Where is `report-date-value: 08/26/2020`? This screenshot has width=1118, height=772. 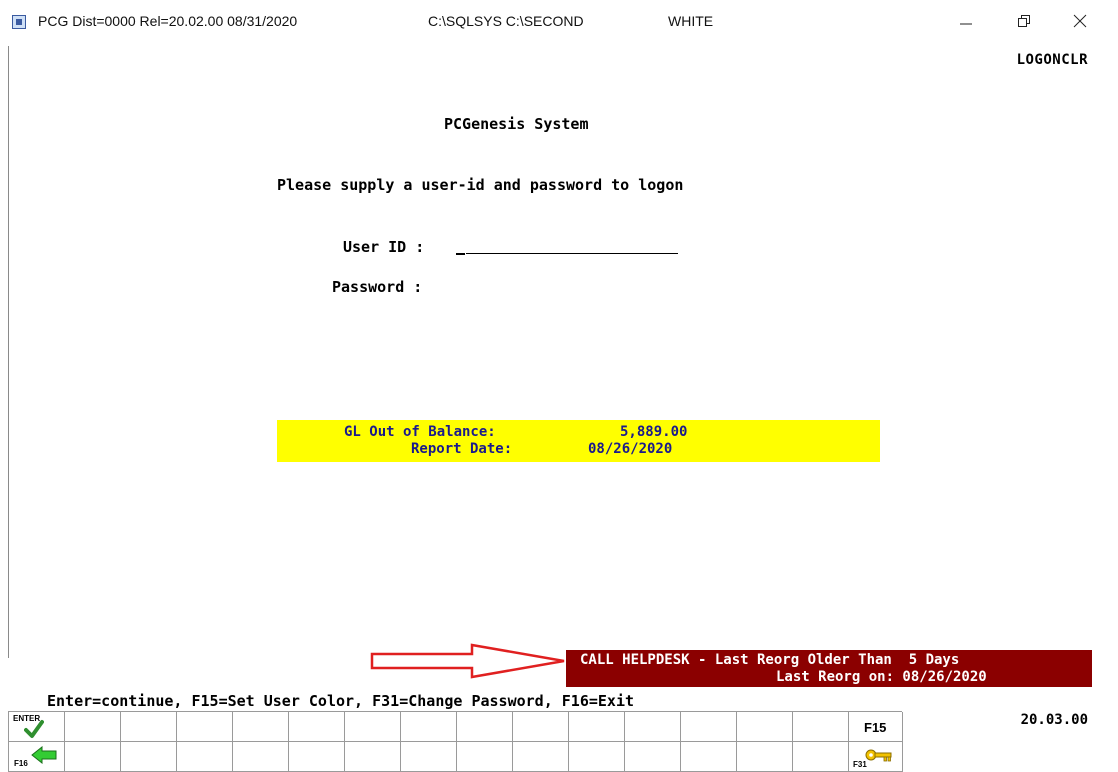
report-date-value: 08/26/2020 is located at coordinates (630, 449).